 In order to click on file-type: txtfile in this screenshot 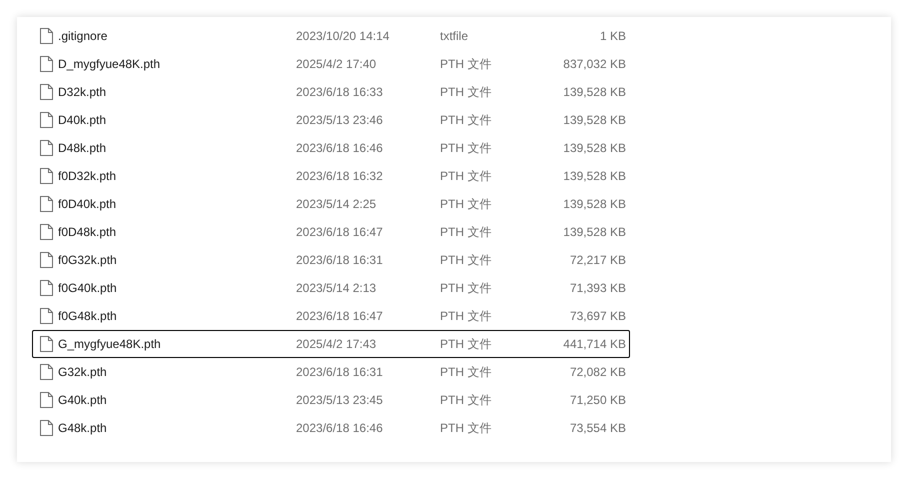, I will do `click(455, 36)`.